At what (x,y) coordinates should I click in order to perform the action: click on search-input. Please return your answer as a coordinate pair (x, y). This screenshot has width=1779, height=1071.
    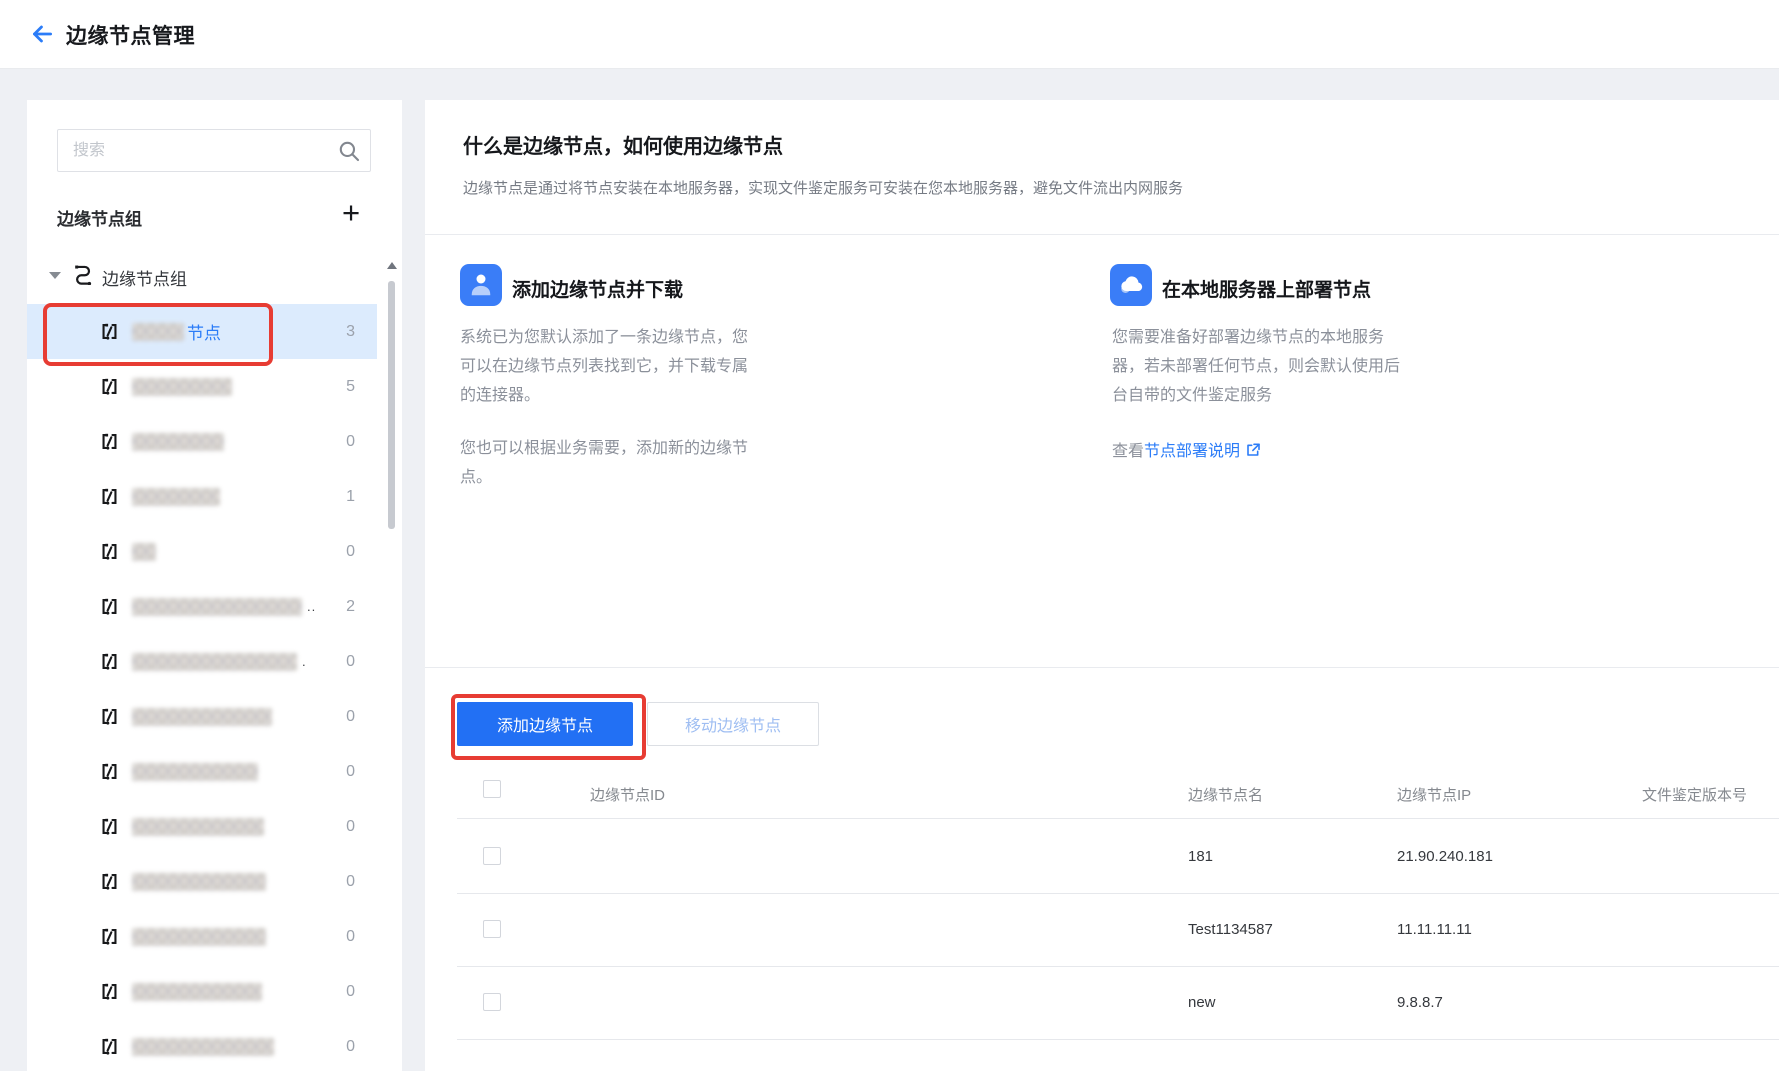
    Looking at the image, I should click on (203, 150).